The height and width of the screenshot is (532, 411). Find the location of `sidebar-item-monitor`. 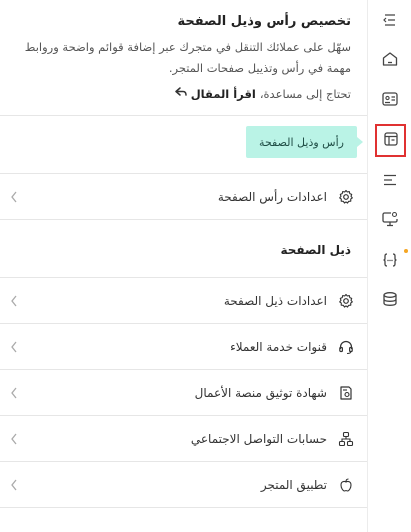

sidebar-item-monitor is located at coordinates (390, 221).